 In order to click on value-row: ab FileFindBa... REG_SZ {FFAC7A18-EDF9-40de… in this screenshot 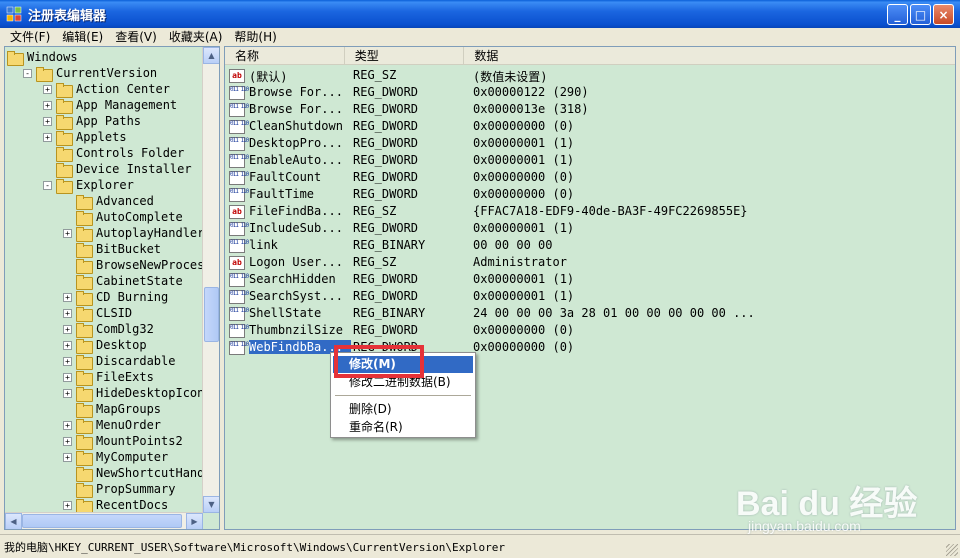, I will do `click(589, 211)`.